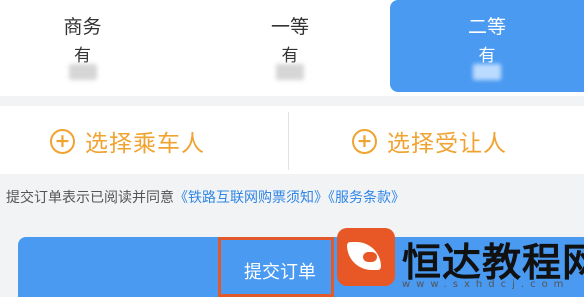  What do you see at coordinates (90, 198) in the screenshot?
I see `agreement-prefix: 提交订单表示已阅读并同意` at bounding box center [90, 198].